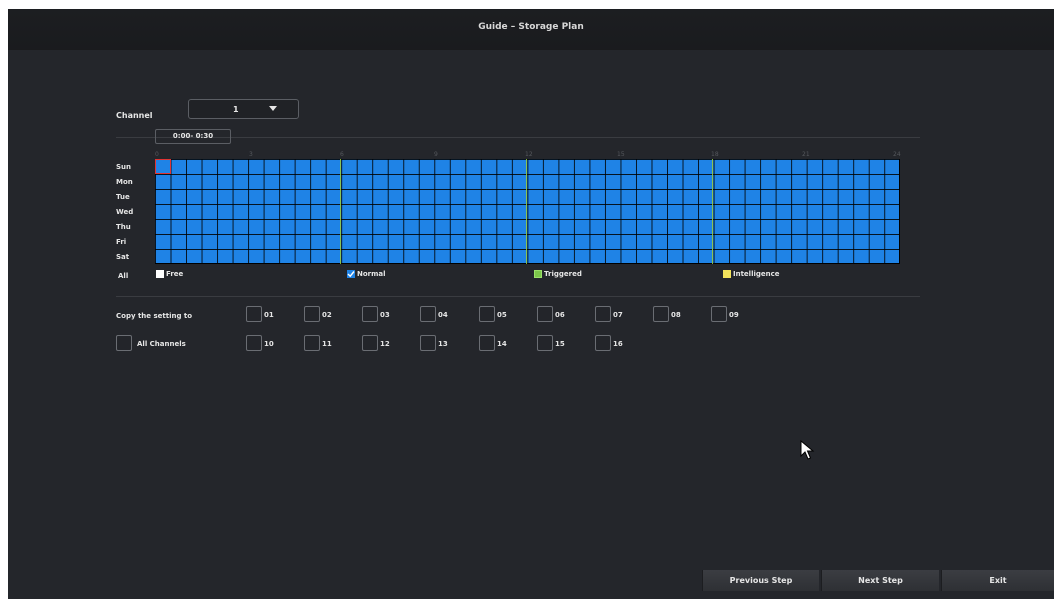 This screenshot has width=1054, height=599. I want to click on channel-checkbox-label: 07, so click(618, 315).